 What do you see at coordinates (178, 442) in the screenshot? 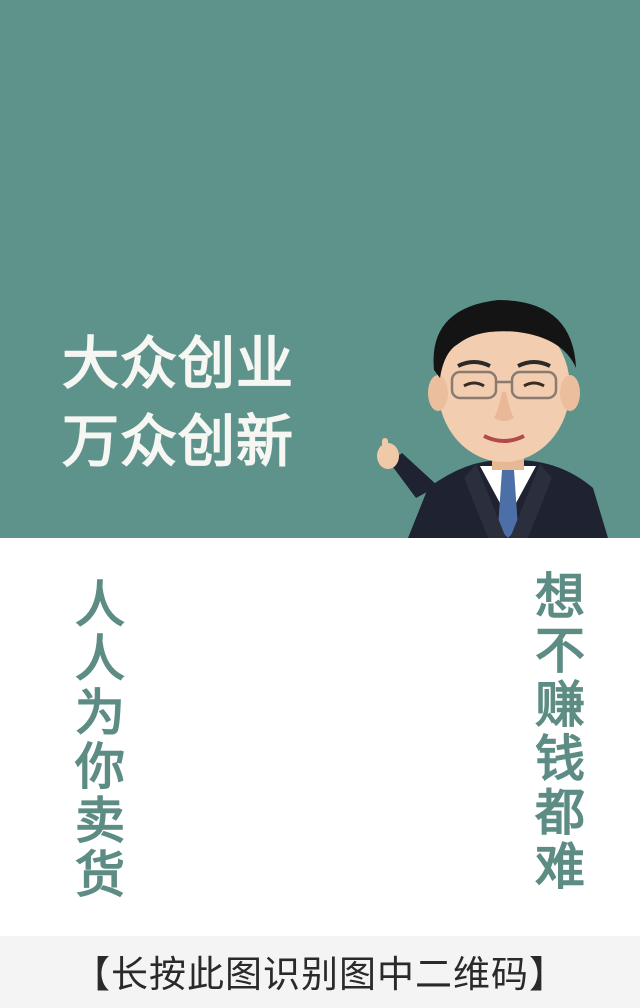
I see `headline-line-2: 万众创新` at bounding box center [178, 442].